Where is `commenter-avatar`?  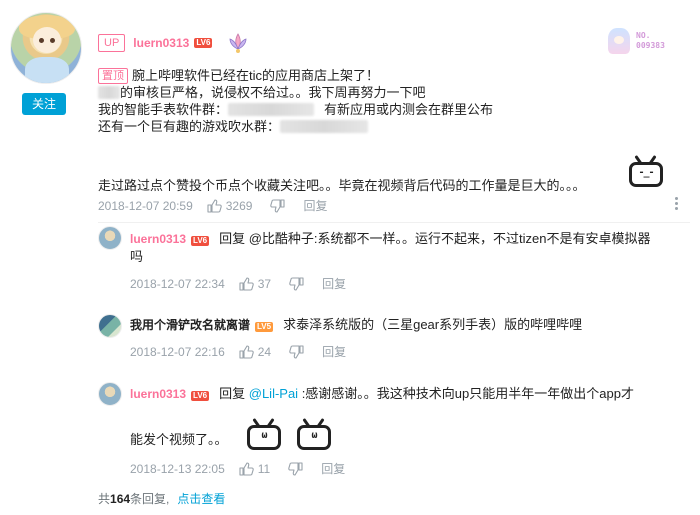 commenter-avatar is located at coordinates (46, 48).